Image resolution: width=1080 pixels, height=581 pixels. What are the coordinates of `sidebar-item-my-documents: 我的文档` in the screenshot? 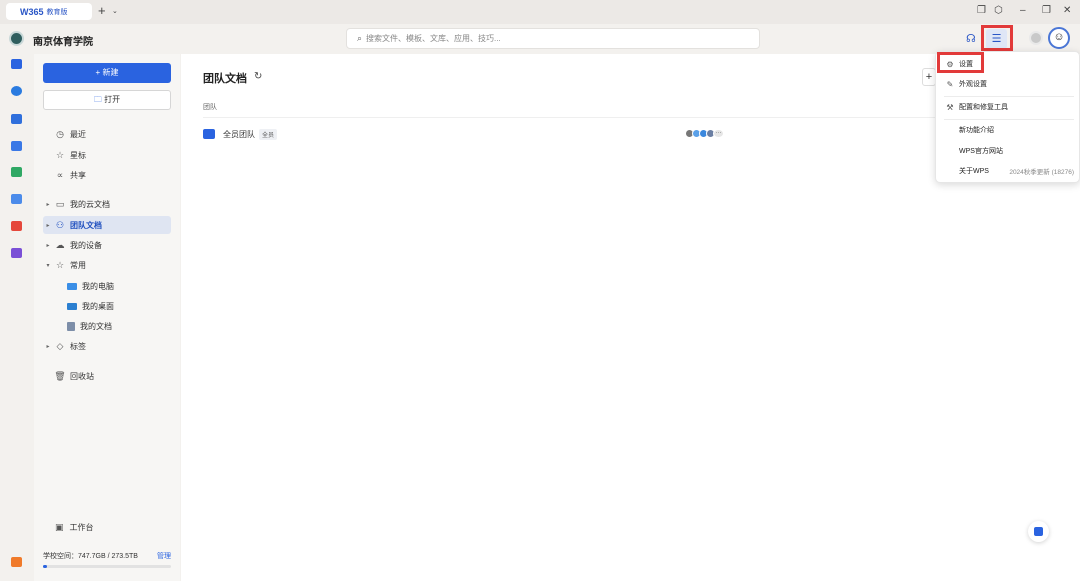 It's located at (107, 326).